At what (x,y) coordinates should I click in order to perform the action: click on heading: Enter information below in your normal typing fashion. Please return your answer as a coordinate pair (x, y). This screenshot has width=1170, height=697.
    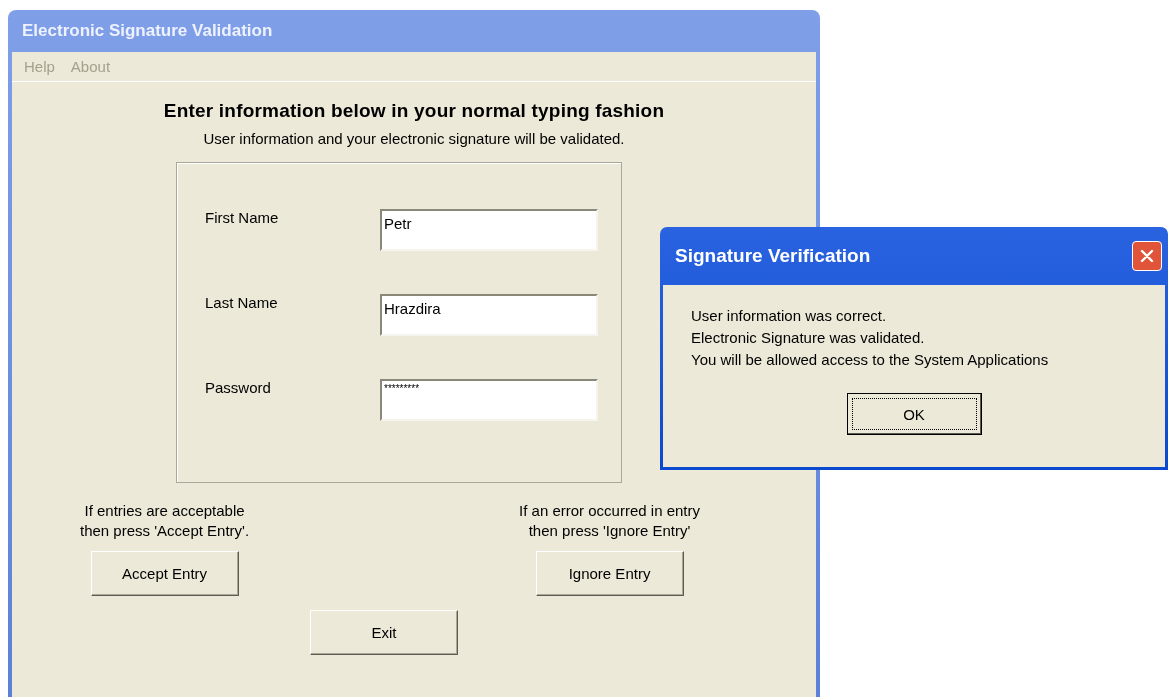
    Looking at the image, I should click on (414, 111).